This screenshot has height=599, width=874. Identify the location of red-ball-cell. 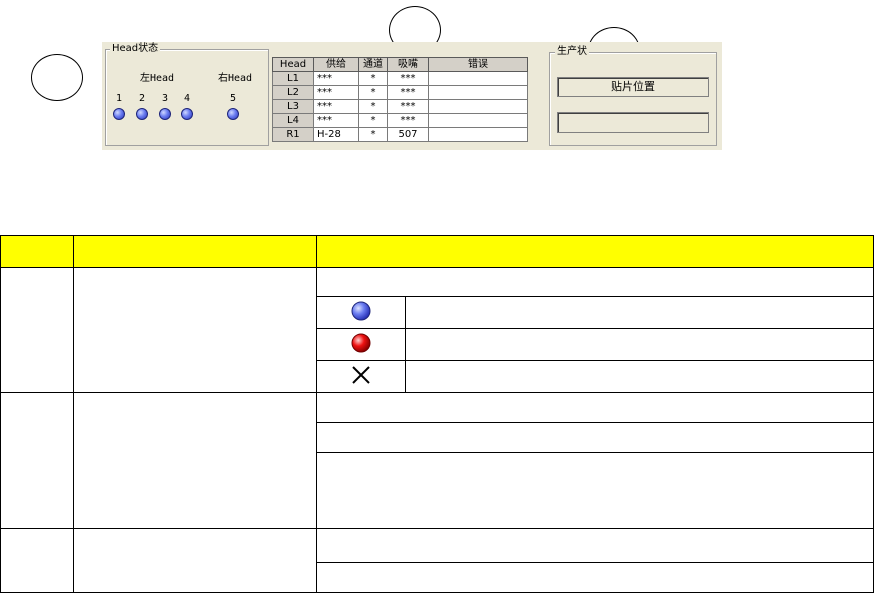
(361, 344).